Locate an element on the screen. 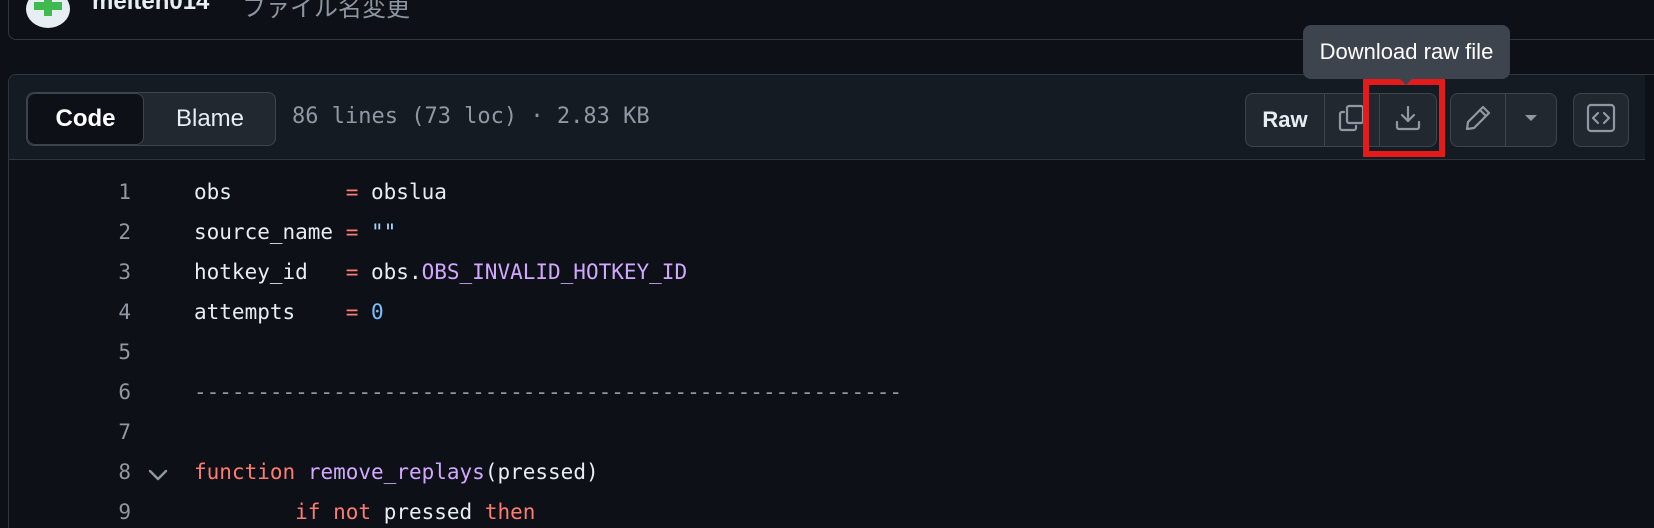 The height and width of the screenshot is (528, 1654). code-line: 4 attempts = 0 is located at coordinates (827, 312).